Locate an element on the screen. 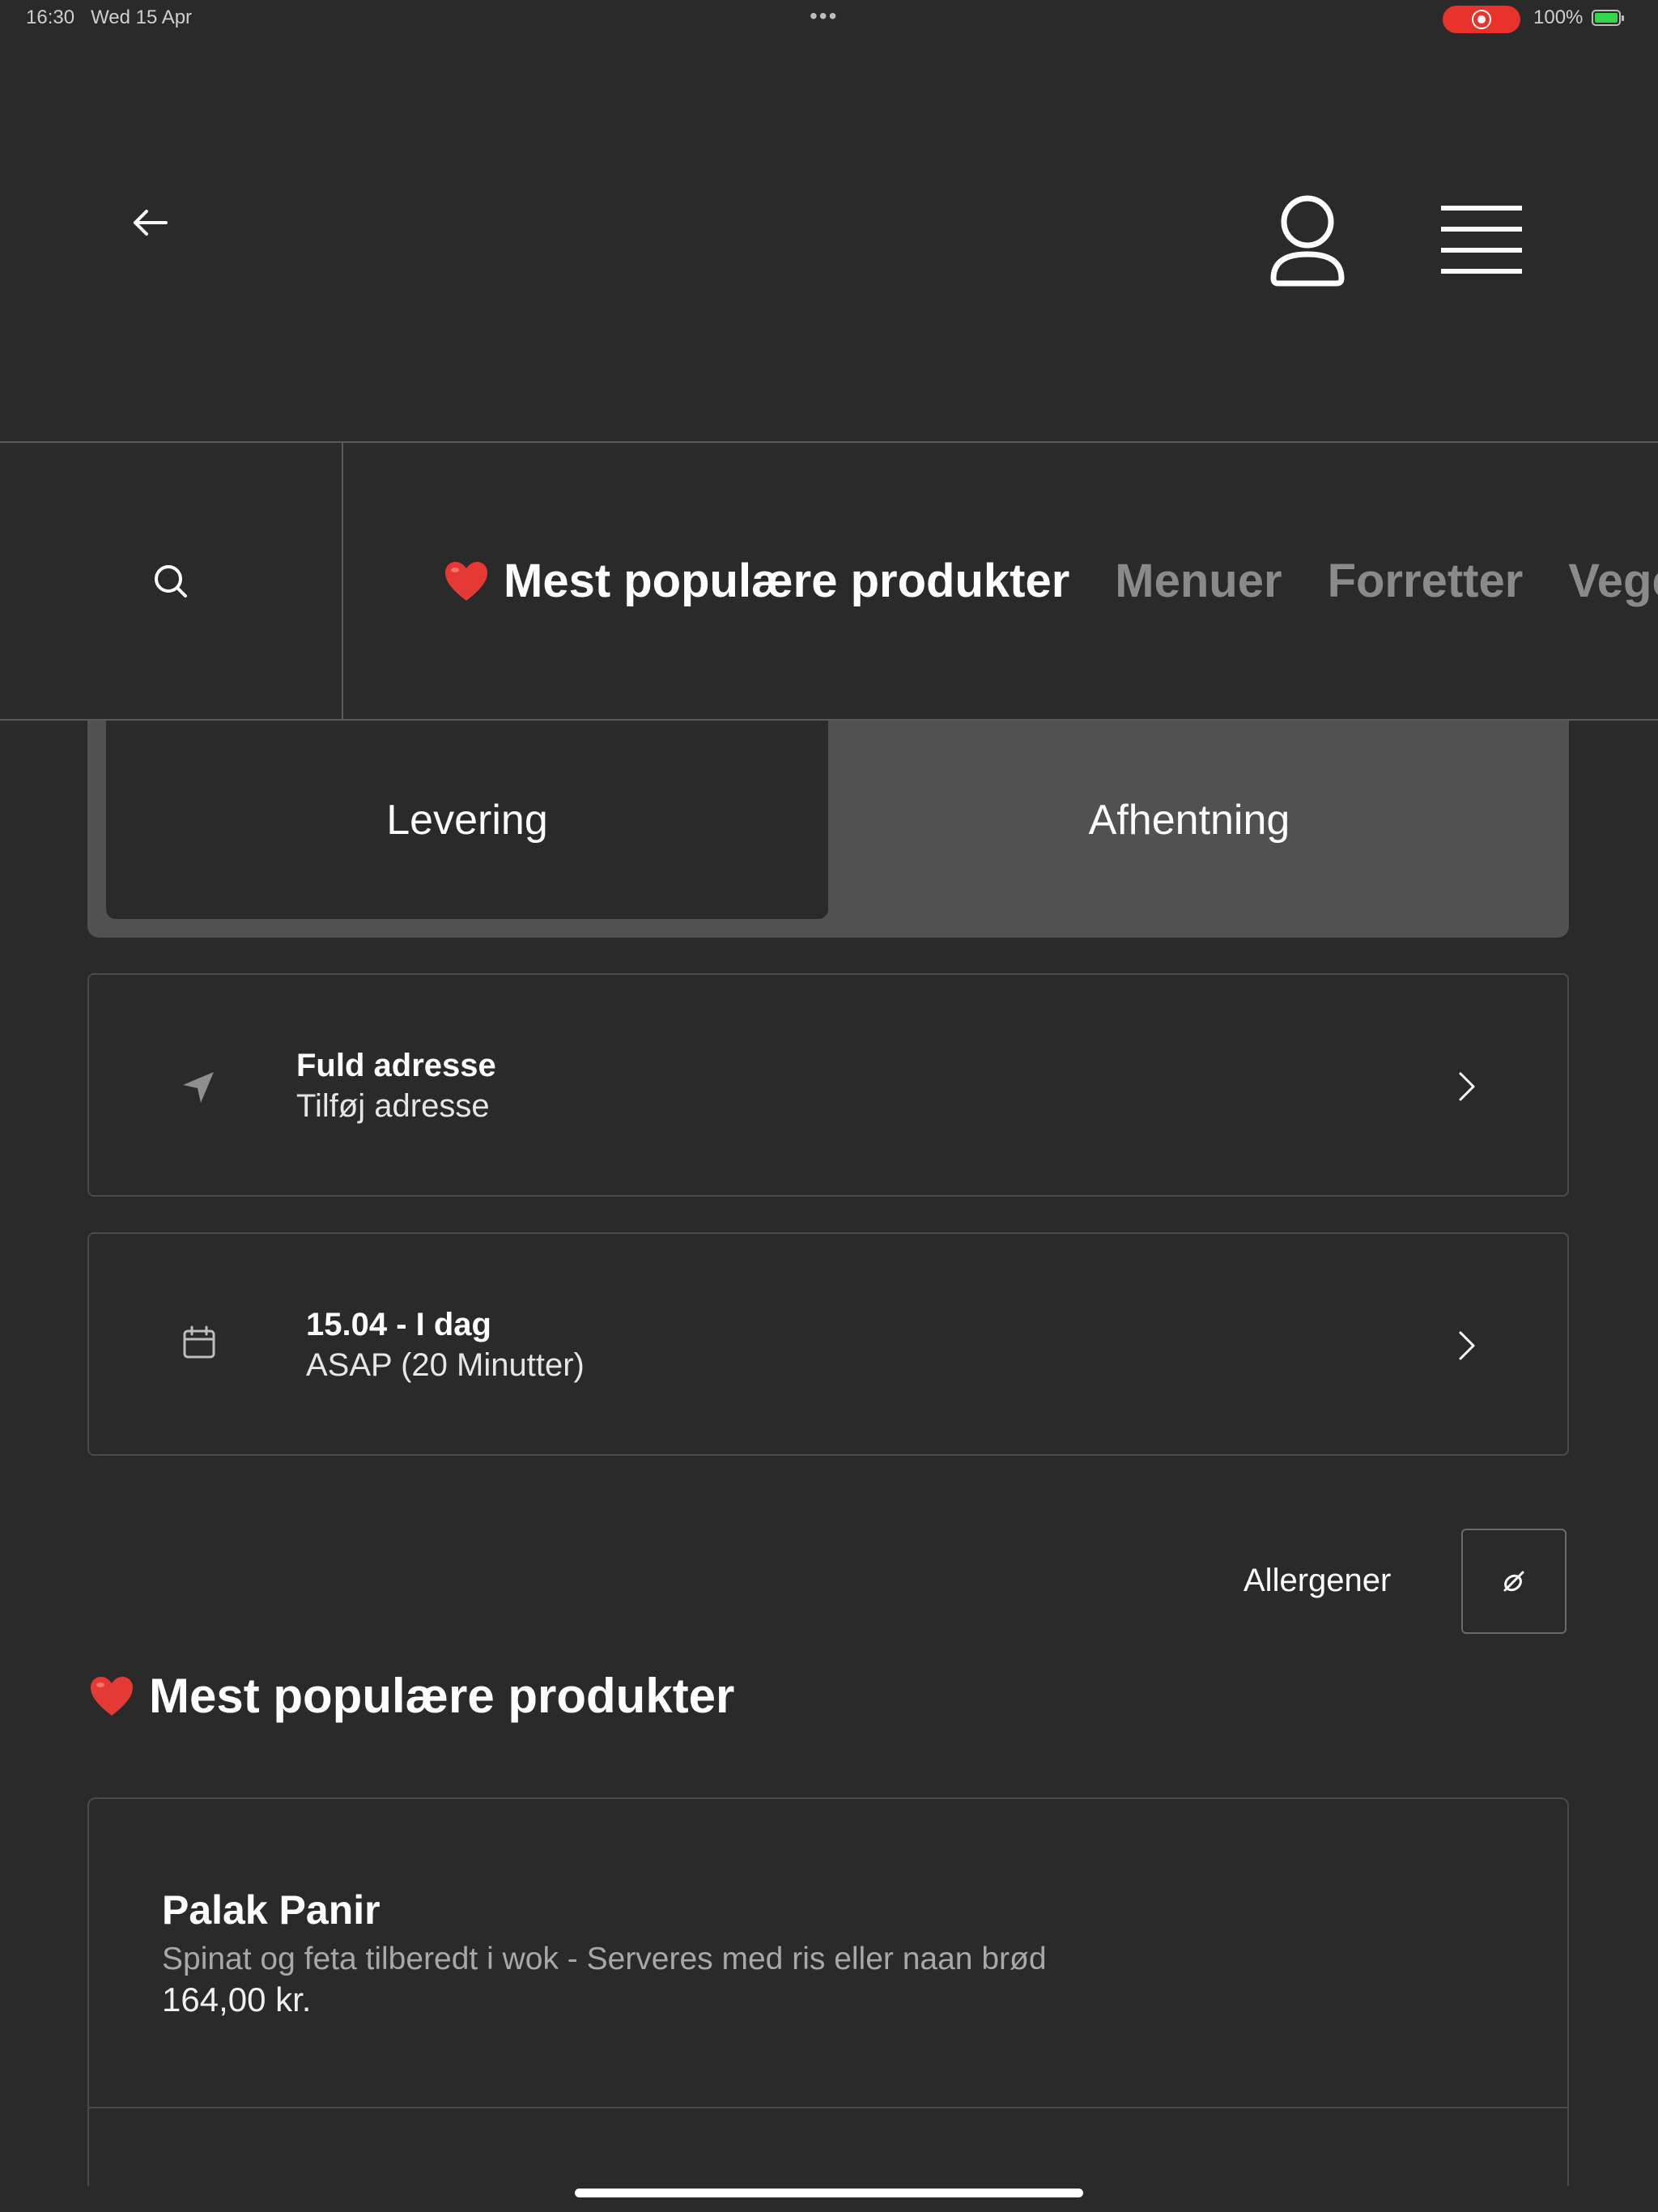 The width and height of the screenshot is (1658, 2212). calendar-icon is located at coordinates (199, 1342).